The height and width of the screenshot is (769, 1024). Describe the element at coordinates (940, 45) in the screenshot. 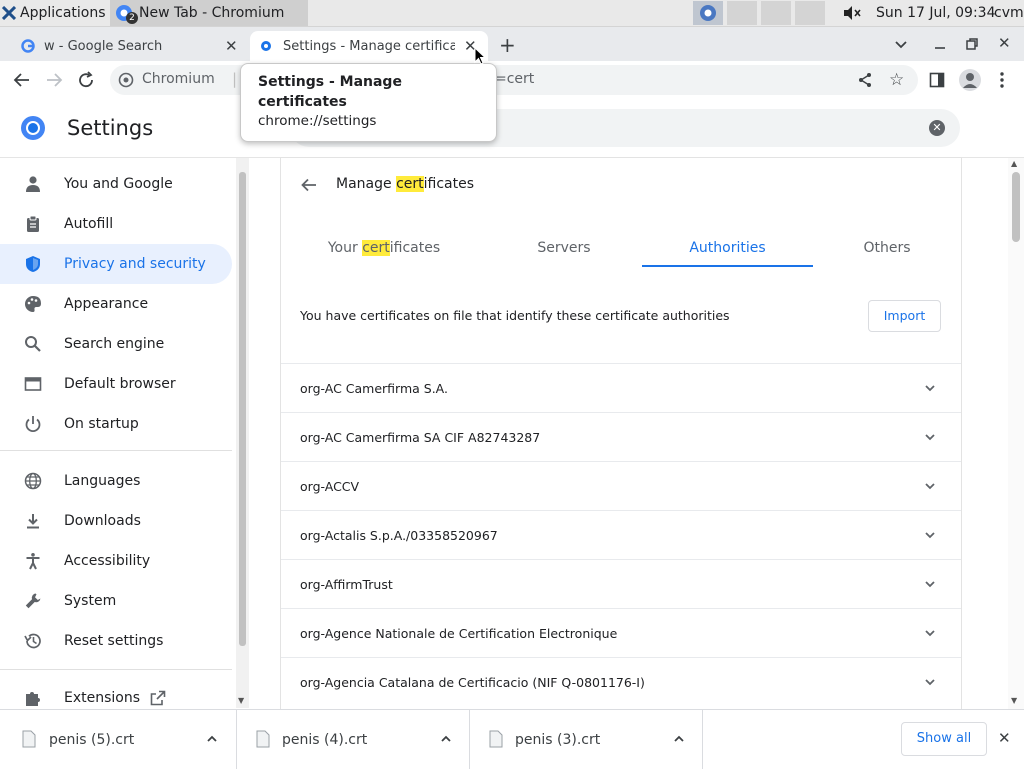

I see `minimize-icon` at that location.